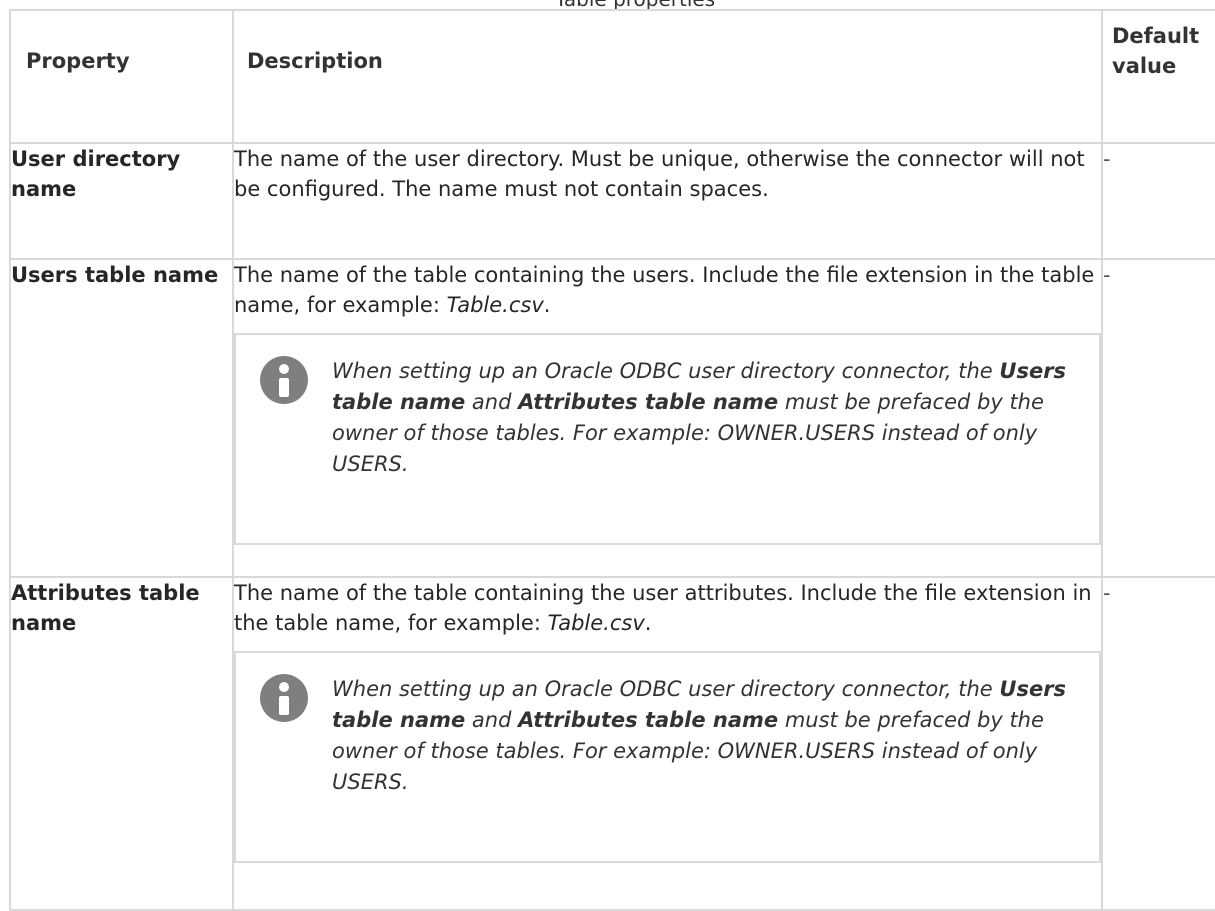 This screenshot has width=1215, height=911. Describe the element at coordinates (121, 201) in the screenshot. I see `property-name: User directory name` at that location.